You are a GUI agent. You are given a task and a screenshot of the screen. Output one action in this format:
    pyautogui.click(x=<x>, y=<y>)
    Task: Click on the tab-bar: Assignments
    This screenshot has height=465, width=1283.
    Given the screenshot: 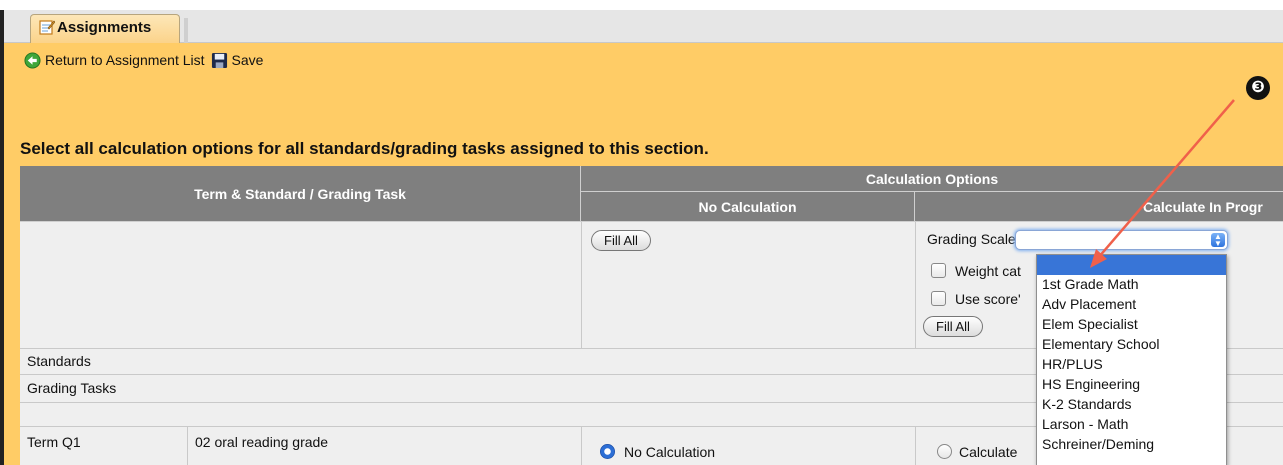 What is the action you would take?
    pyautogui.click(x=643, y=26)
    